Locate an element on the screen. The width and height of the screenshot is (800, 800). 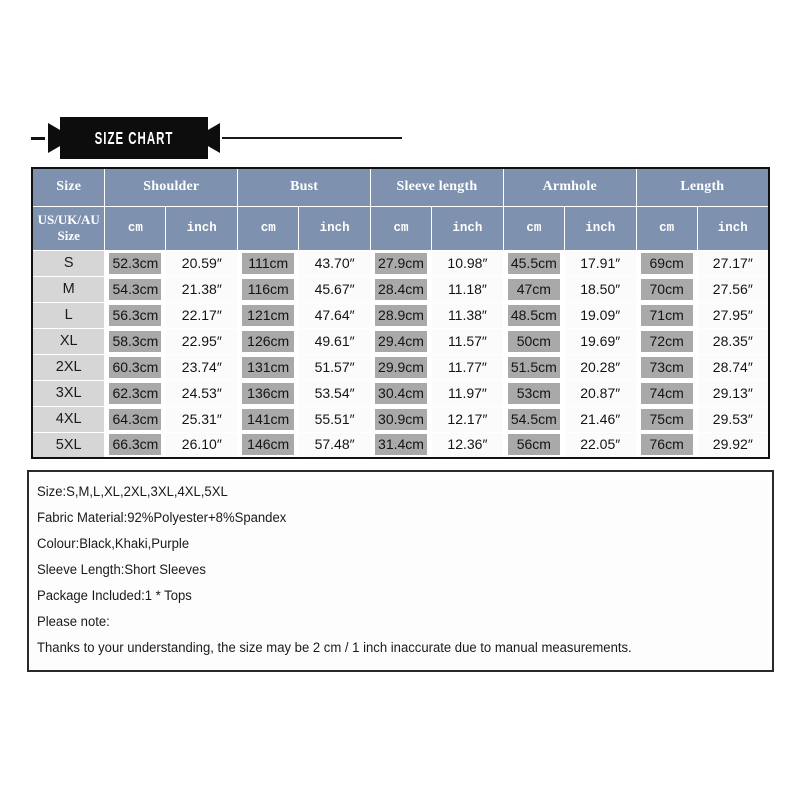
cell-length-in: 29.13″ is located at coordinates (733, 393).